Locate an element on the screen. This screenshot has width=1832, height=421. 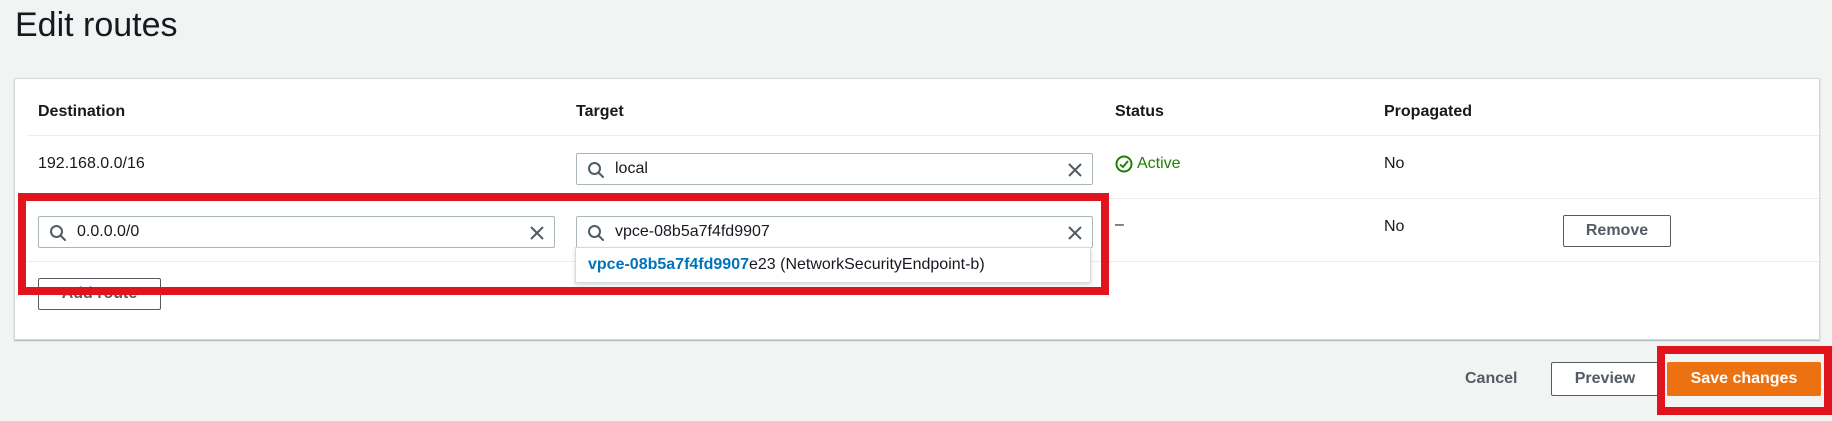
row-divider is located at coordinates (923, 198).